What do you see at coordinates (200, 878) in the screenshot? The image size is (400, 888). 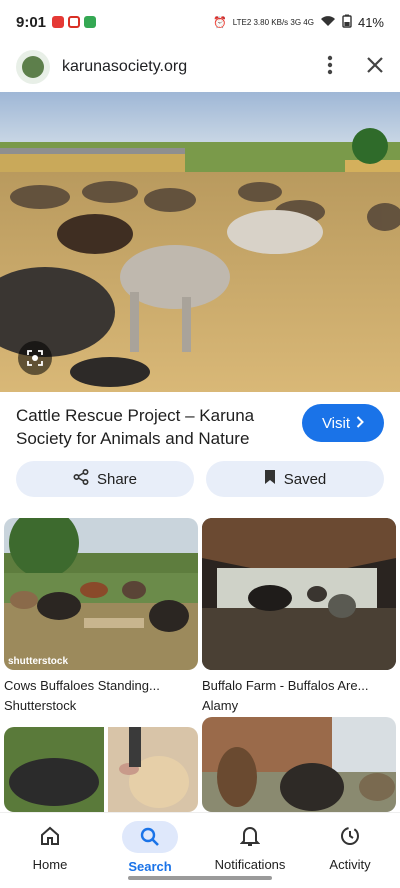 I see `gesture-handle` at bounding box center [200, 878].